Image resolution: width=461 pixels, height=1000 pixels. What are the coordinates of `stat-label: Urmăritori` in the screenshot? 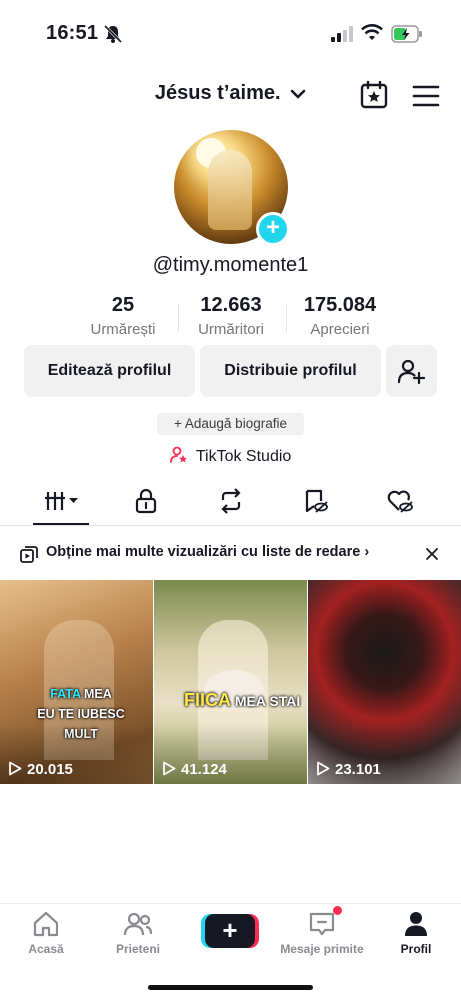 It's located at (231, 329).